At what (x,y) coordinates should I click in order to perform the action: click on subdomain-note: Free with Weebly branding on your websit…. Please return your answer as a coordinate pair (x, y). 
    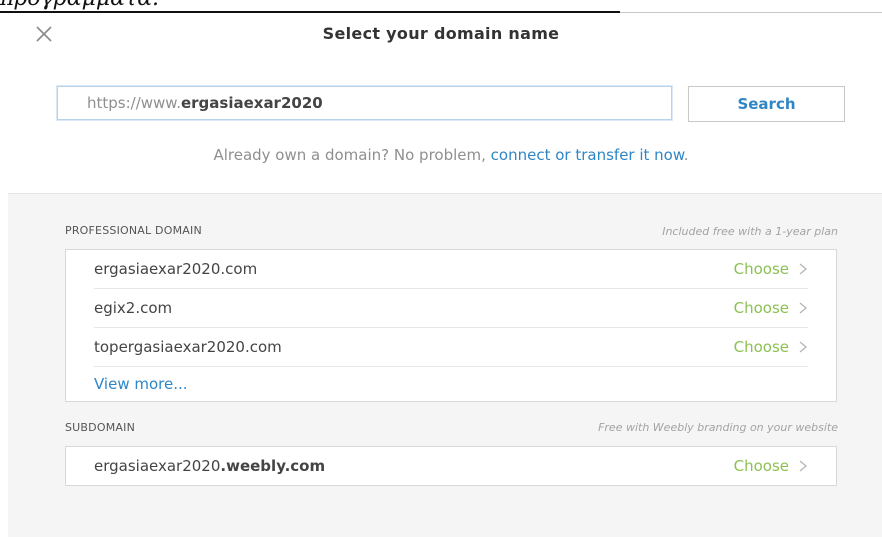
    Looking at the image, I should click on (718, 427).